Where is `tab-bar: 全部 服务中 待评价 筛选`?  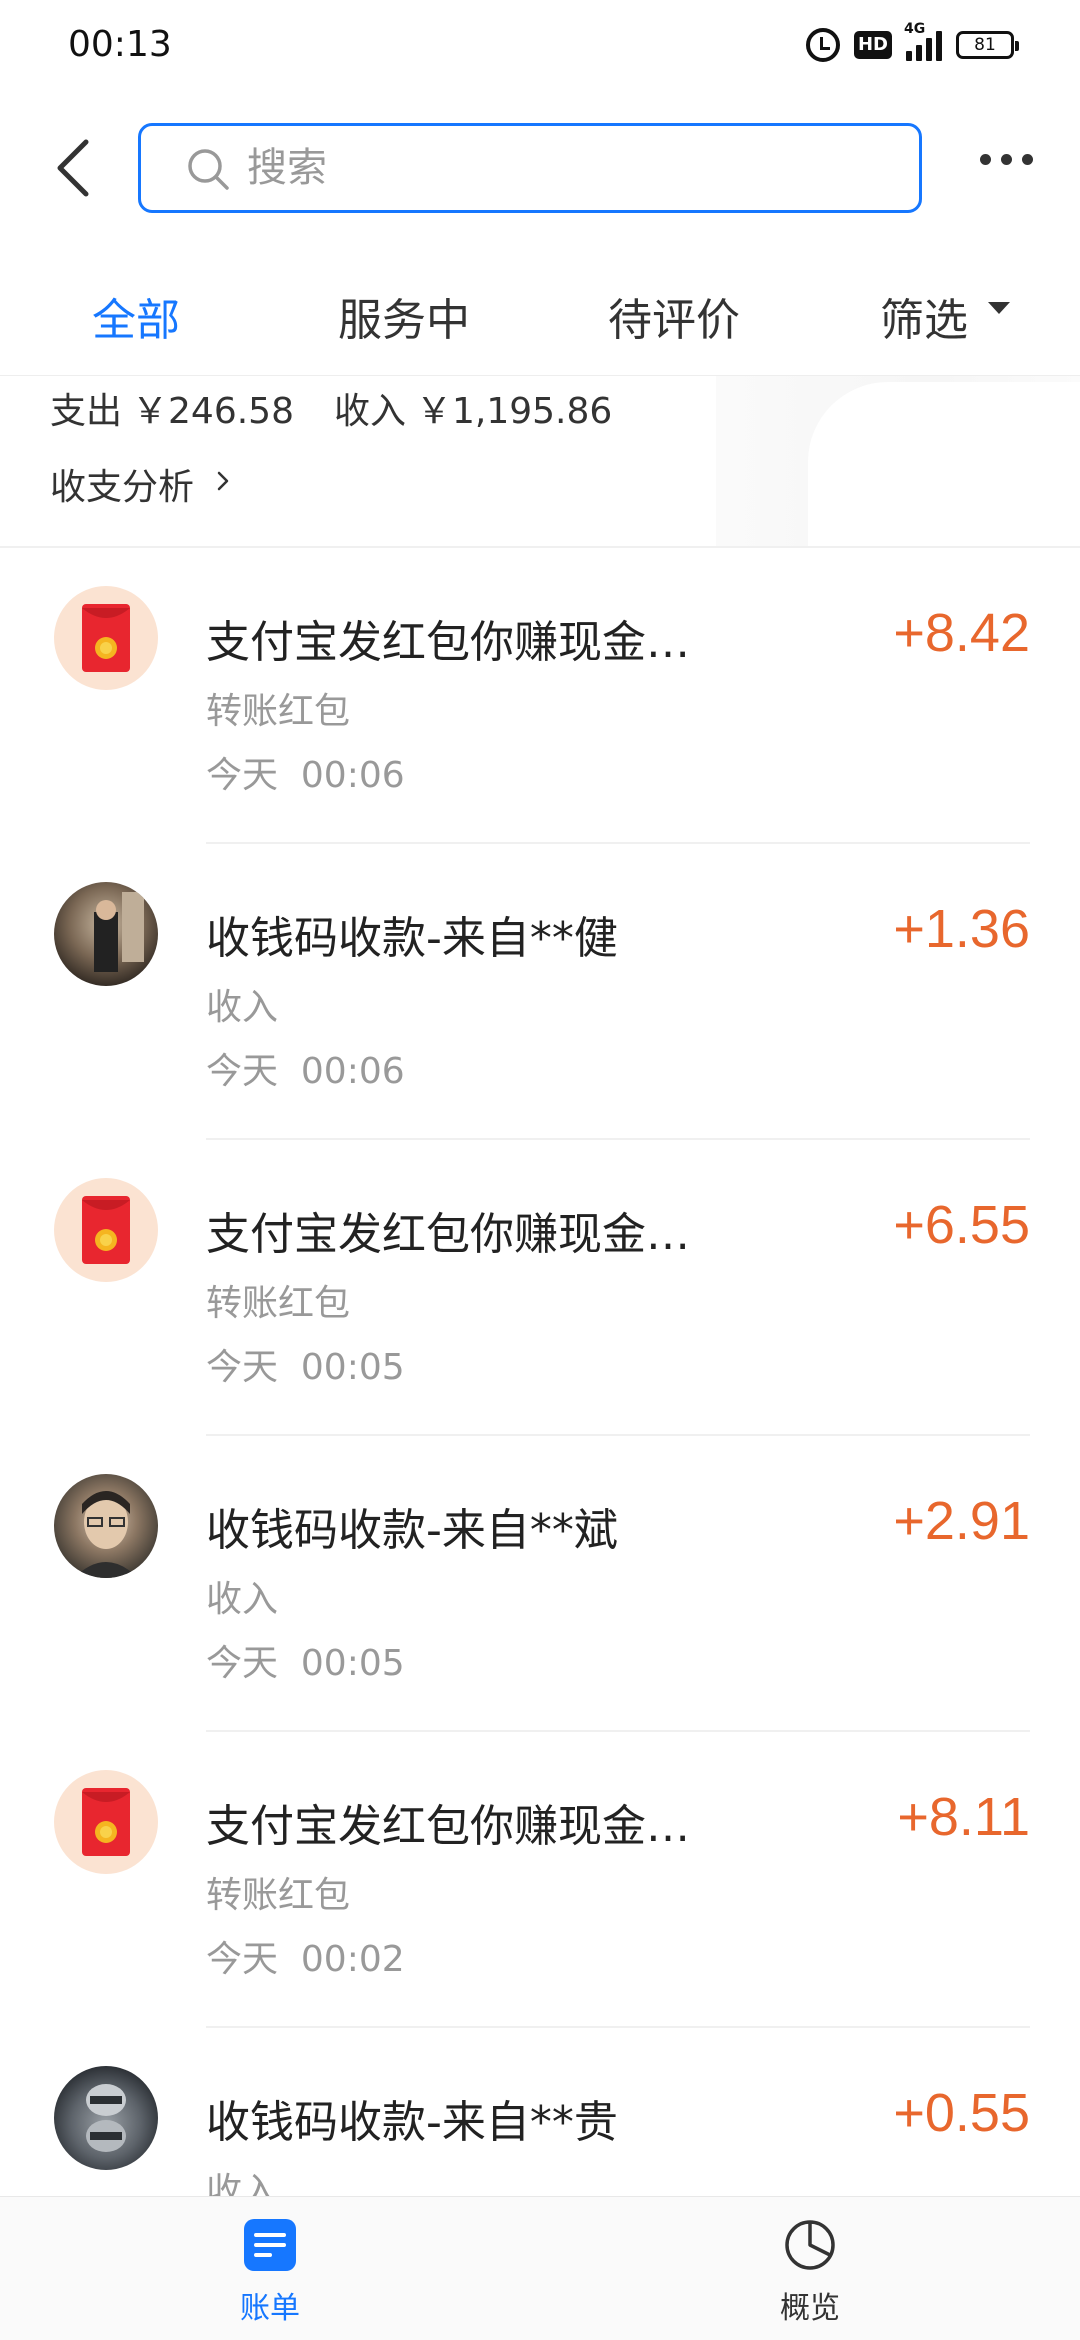 tab-bar: 全部 服务中 待评价 筛选 is located at coordinates (540, 311).